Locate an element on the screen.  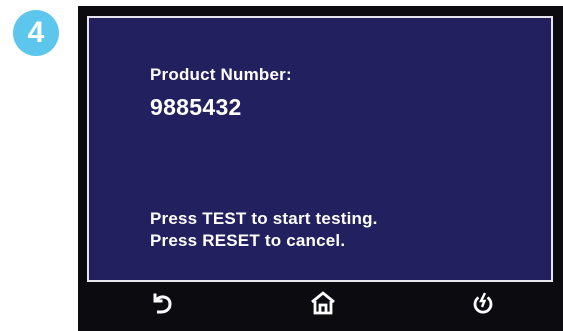
instruction-reset: Press RESET to cancel. is located at coordinates (248, 240).